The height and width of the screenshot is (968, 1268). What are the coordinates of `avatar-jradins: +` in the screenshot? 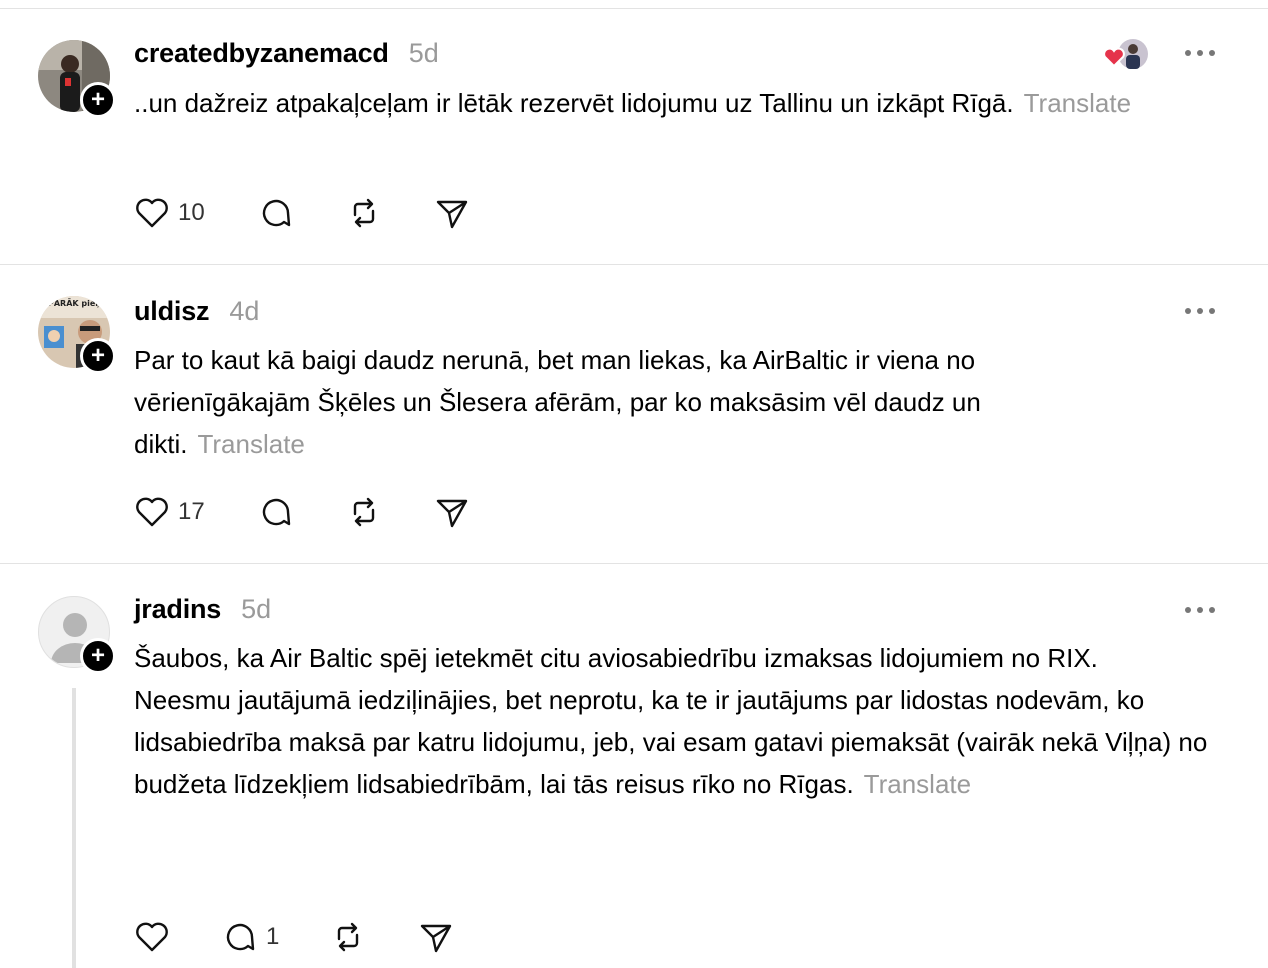 It's located at (79, 637).